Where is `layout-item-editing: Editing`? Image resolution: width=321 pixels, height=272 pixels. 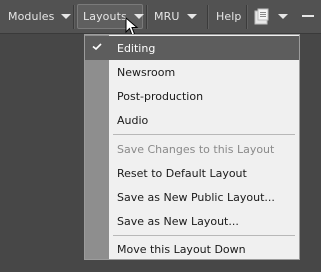
layout-item-editing: Editing is located at coordinates (192, 48).